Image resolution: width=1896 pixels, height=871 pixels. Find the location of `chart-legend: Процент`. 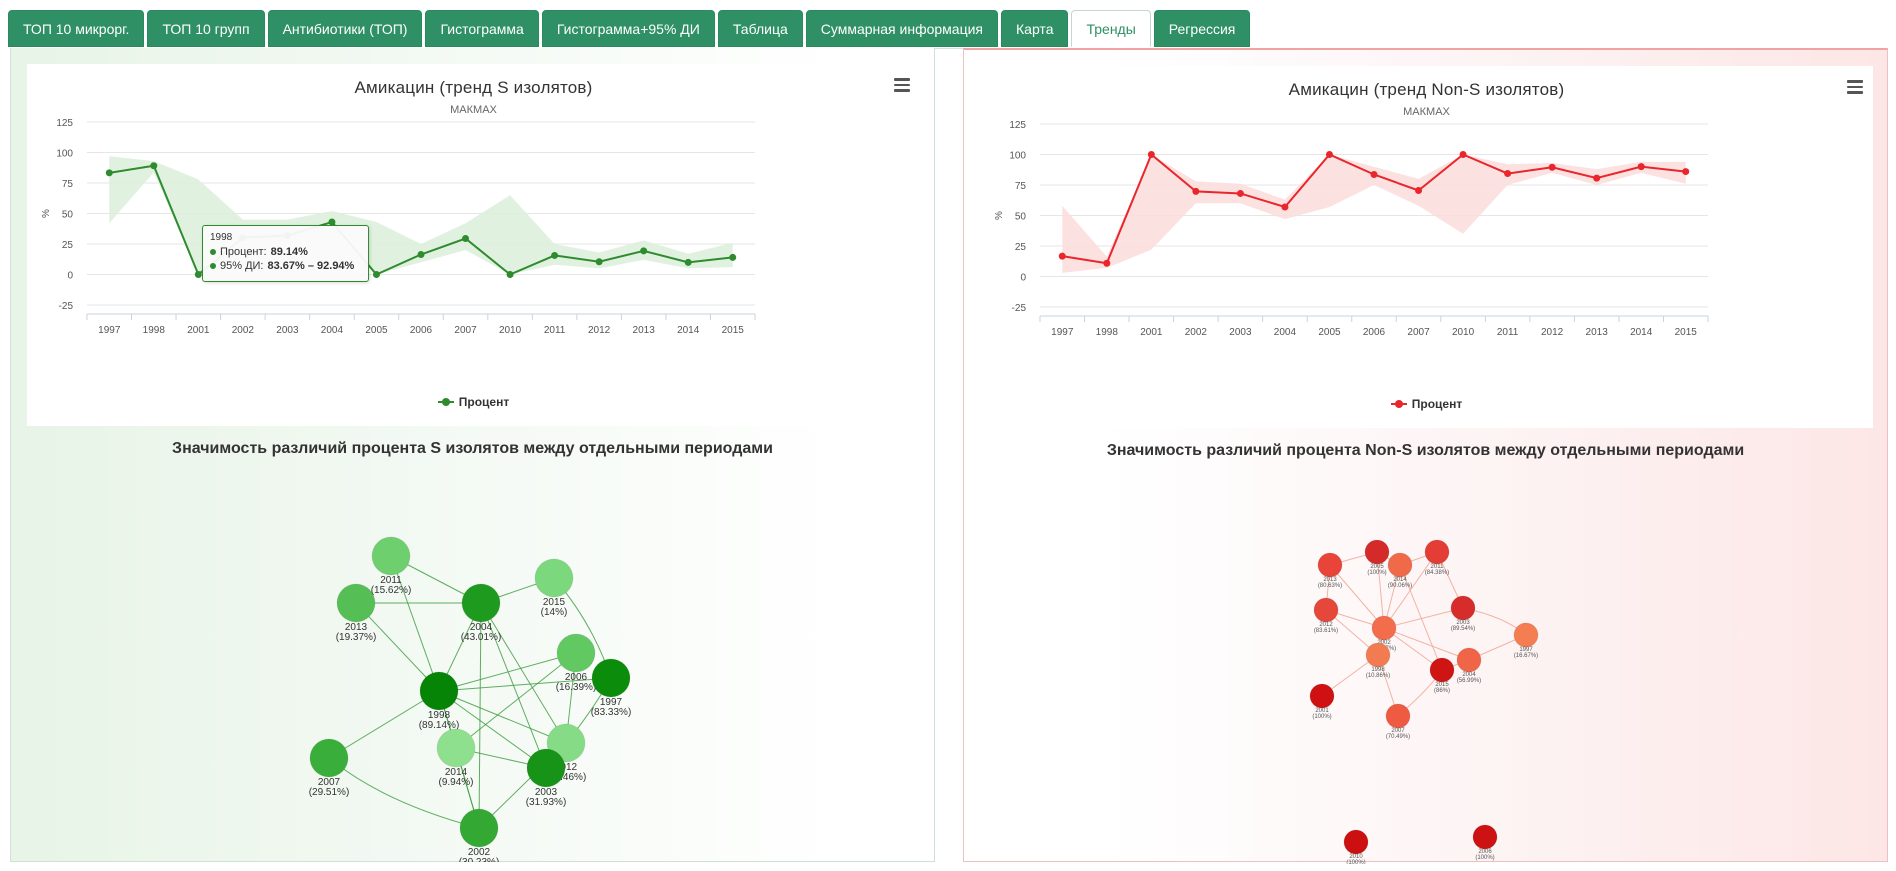

chart-legend: Процент is located at coordinates (1426, 402).